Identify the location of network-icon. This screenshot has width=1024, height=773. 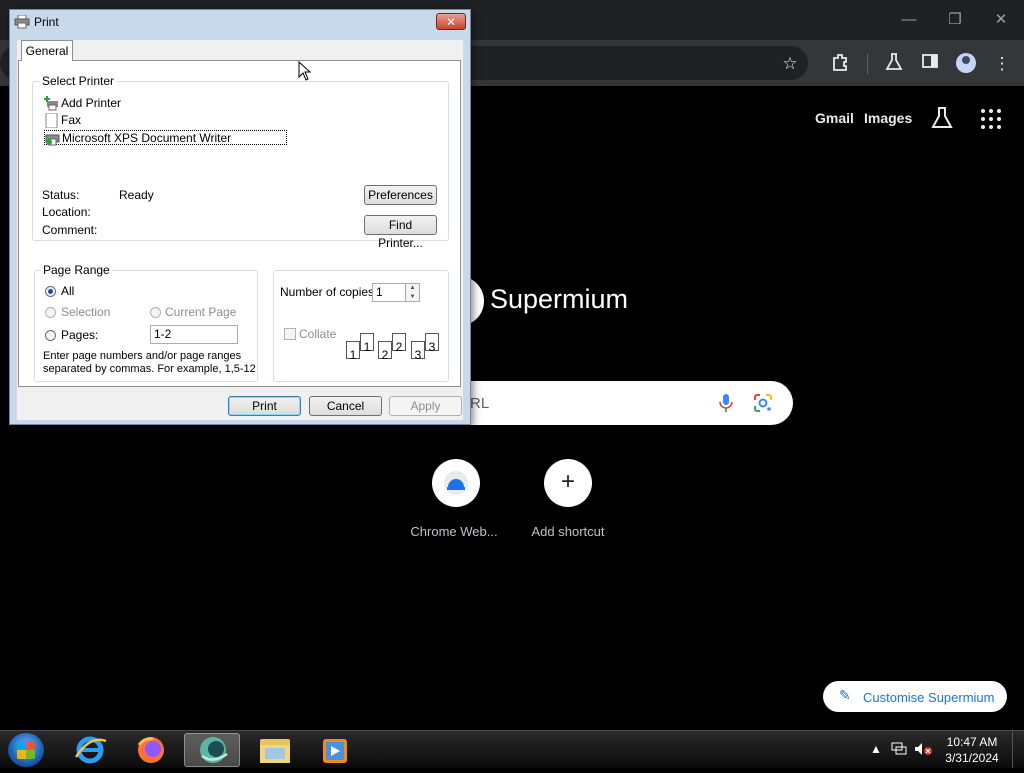
(899, 750).